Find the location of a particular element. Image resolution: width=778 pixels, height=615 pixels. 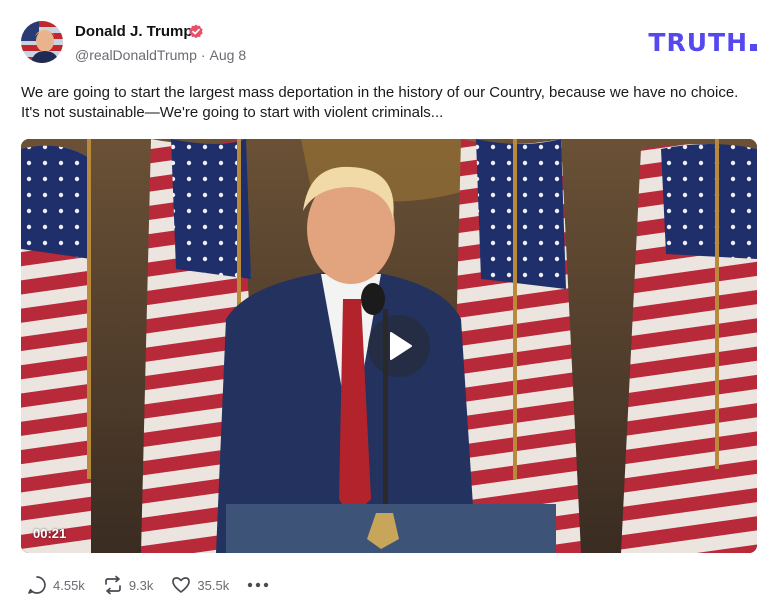

author-avatar is located at coordinates (42, 42).